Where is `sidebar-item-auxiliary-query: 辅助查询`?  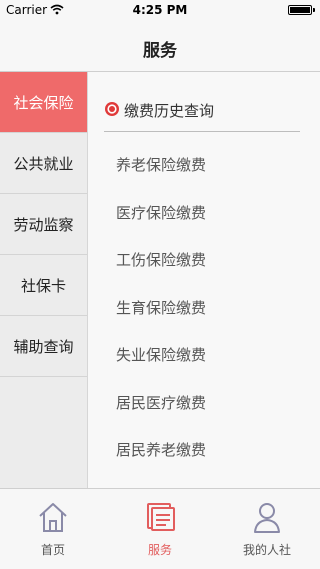
sidebar-item-auxiliary-query: 辅助查询 is located at coordinates (43, 346).